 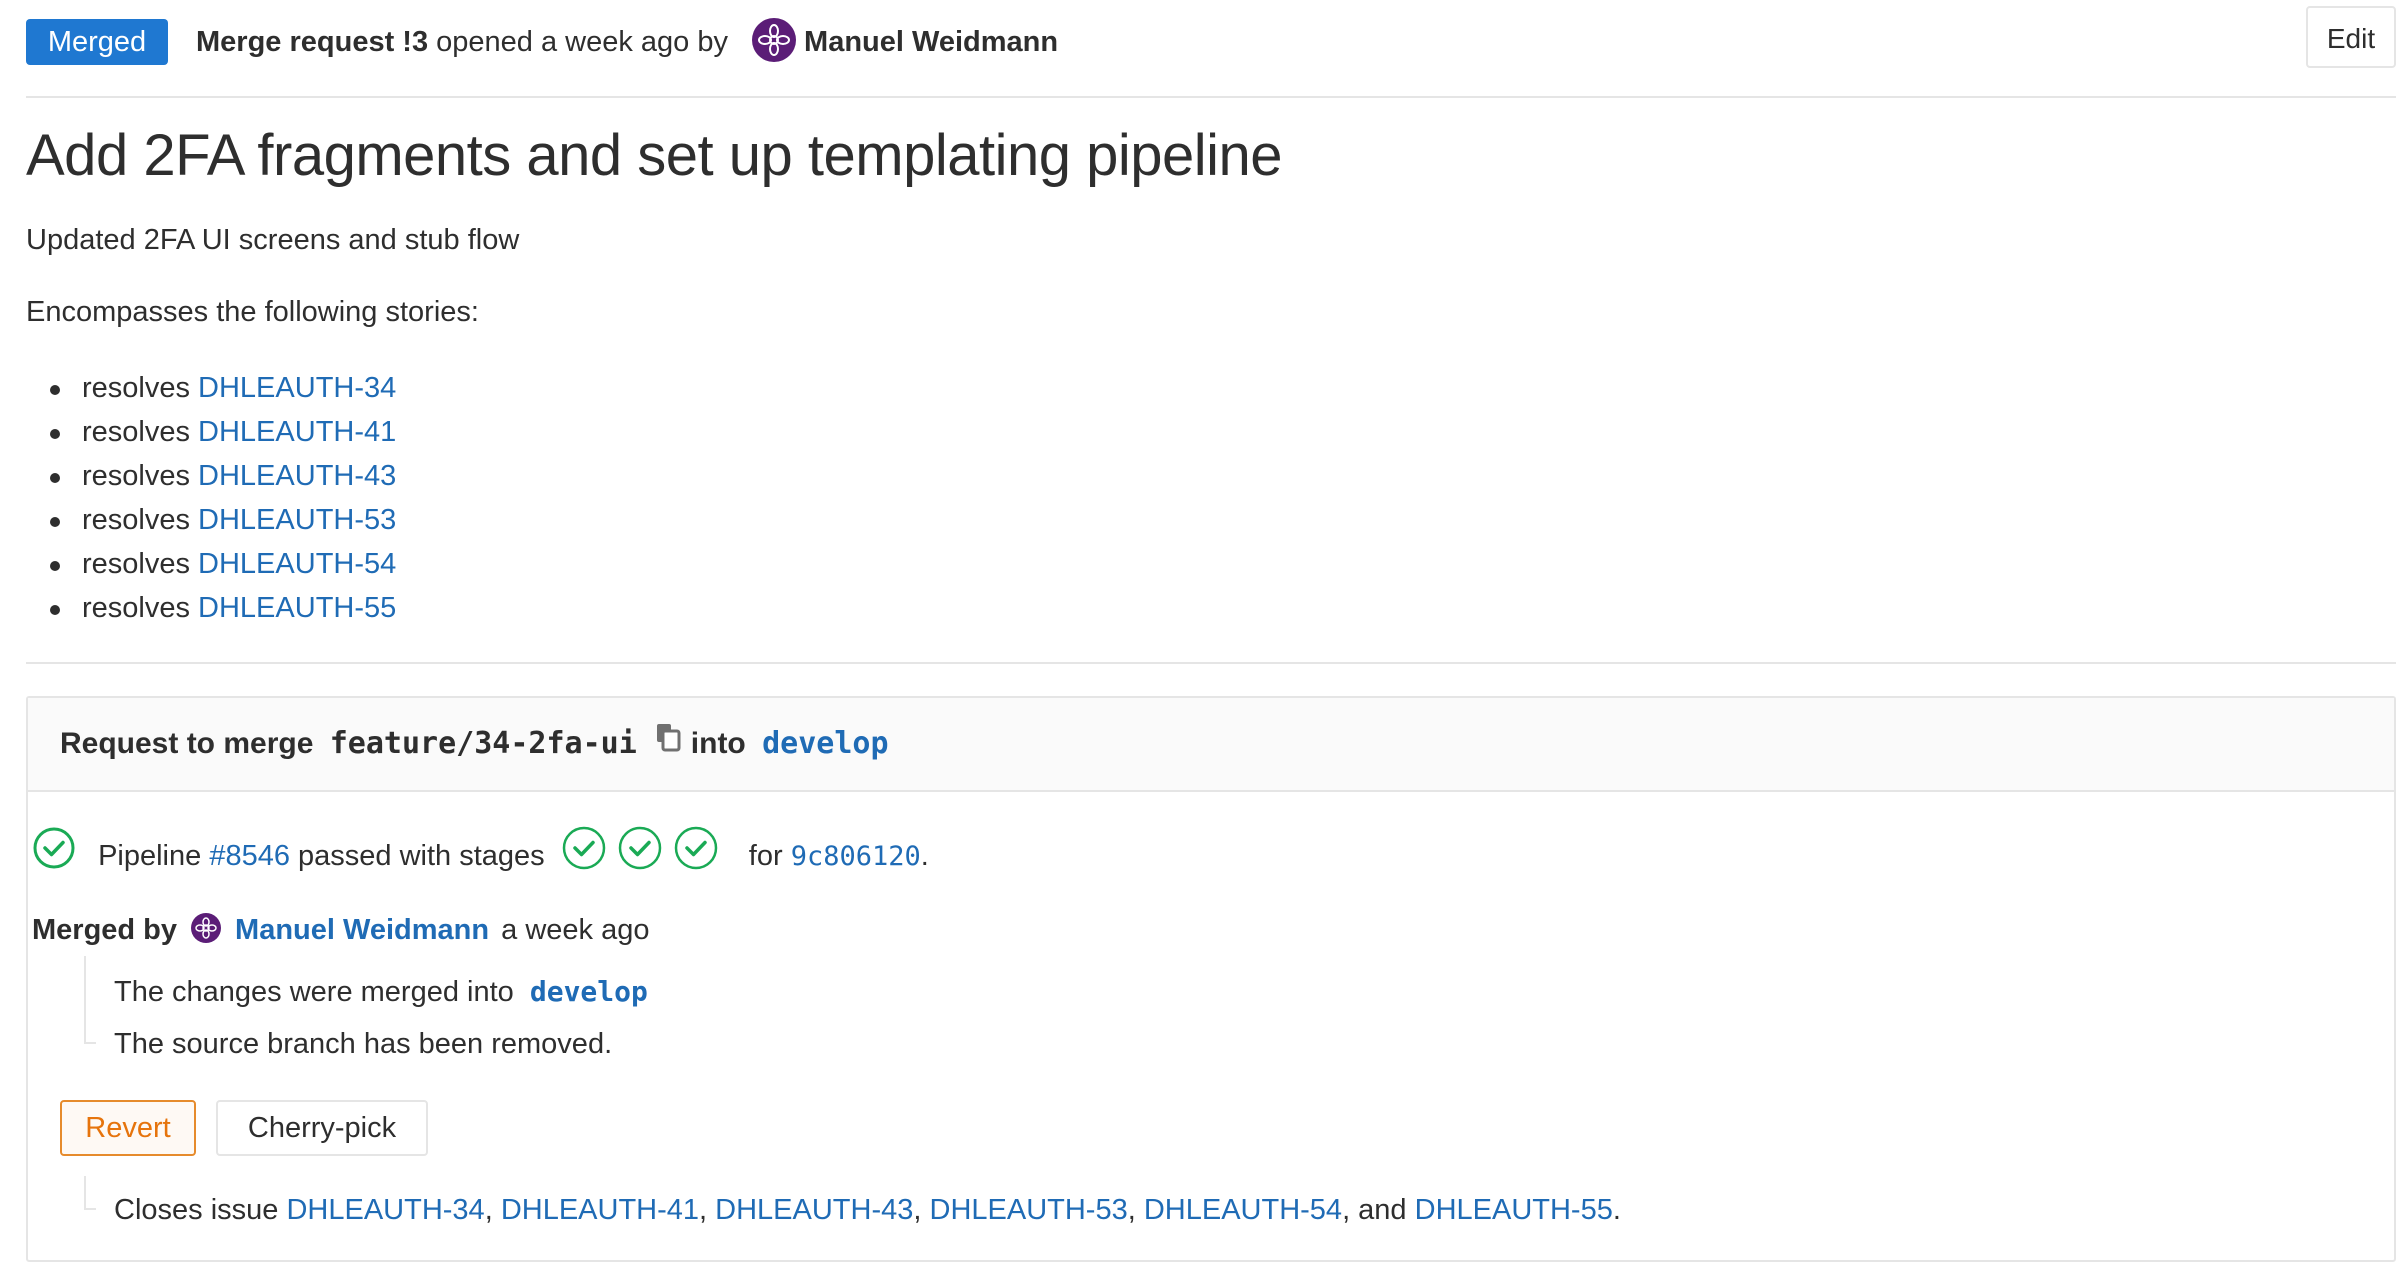 What do you see at coordinates (297, 520) in the screenshot?
I see `issue-link: DHLEAUTH-53` at bounding box center [297, 520].